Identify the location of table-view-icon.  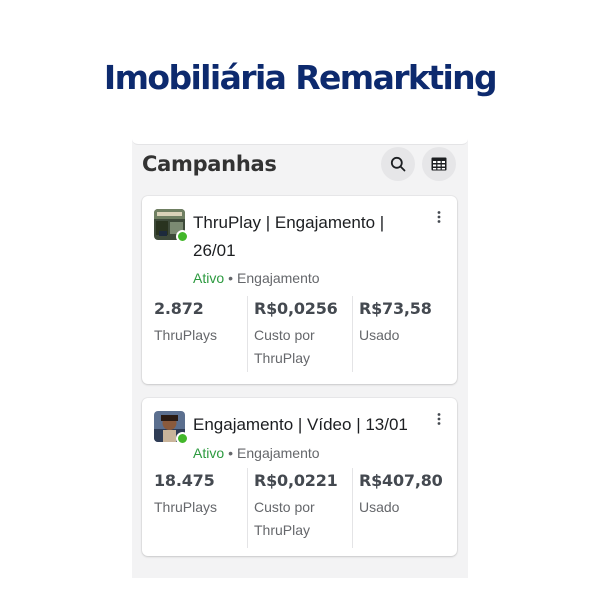
(439, 164).